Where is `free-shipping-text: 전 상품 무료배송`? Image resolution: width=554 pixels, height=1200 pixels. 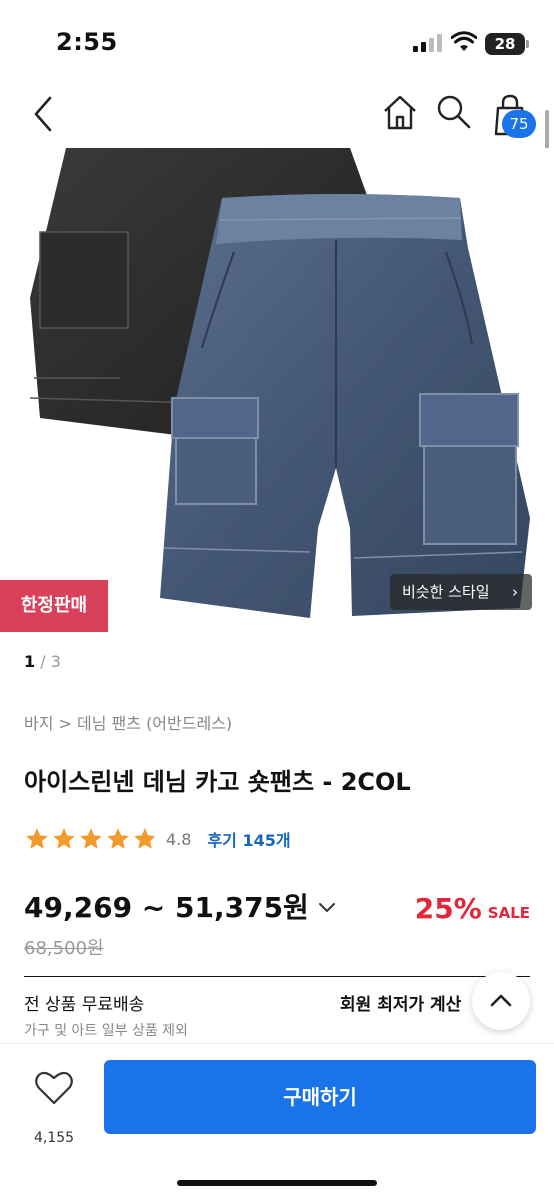 free-shipping-text: 전 상품 무료배송 is located at coordinates (84, 1005).